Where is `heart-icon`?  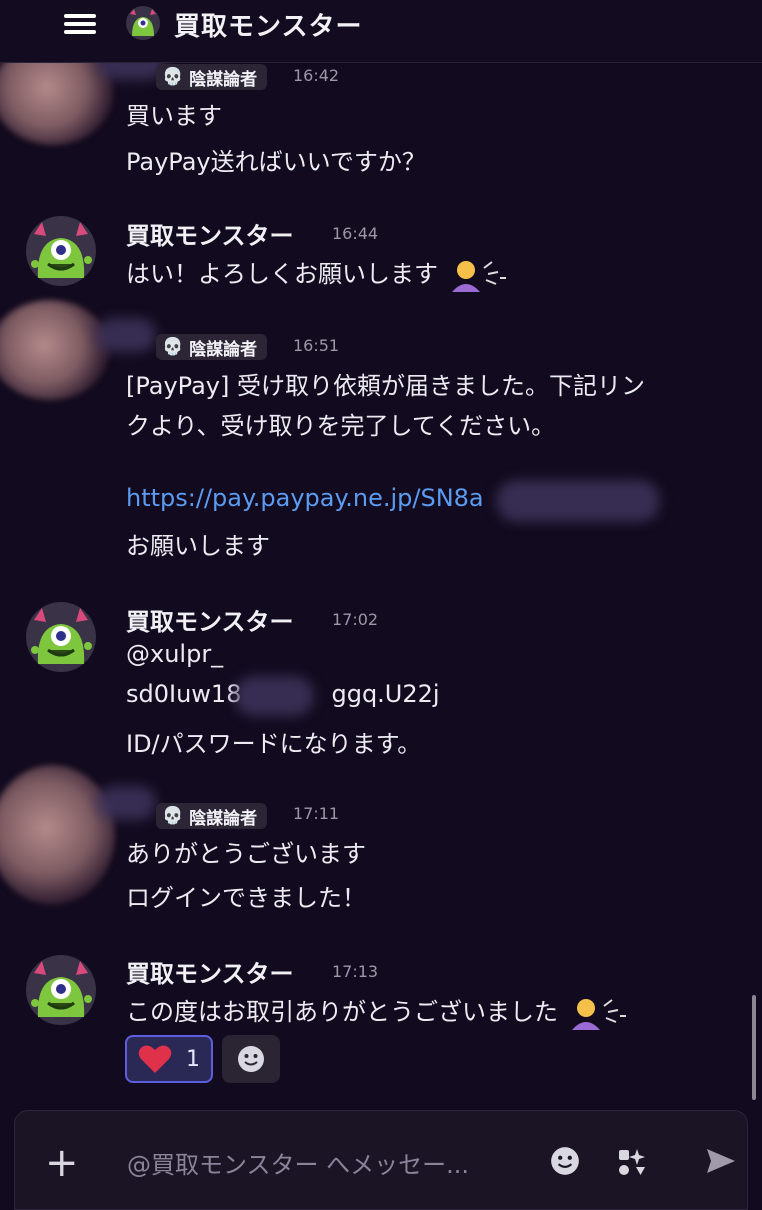
heart-icon is located at coordinates (155, 1059).